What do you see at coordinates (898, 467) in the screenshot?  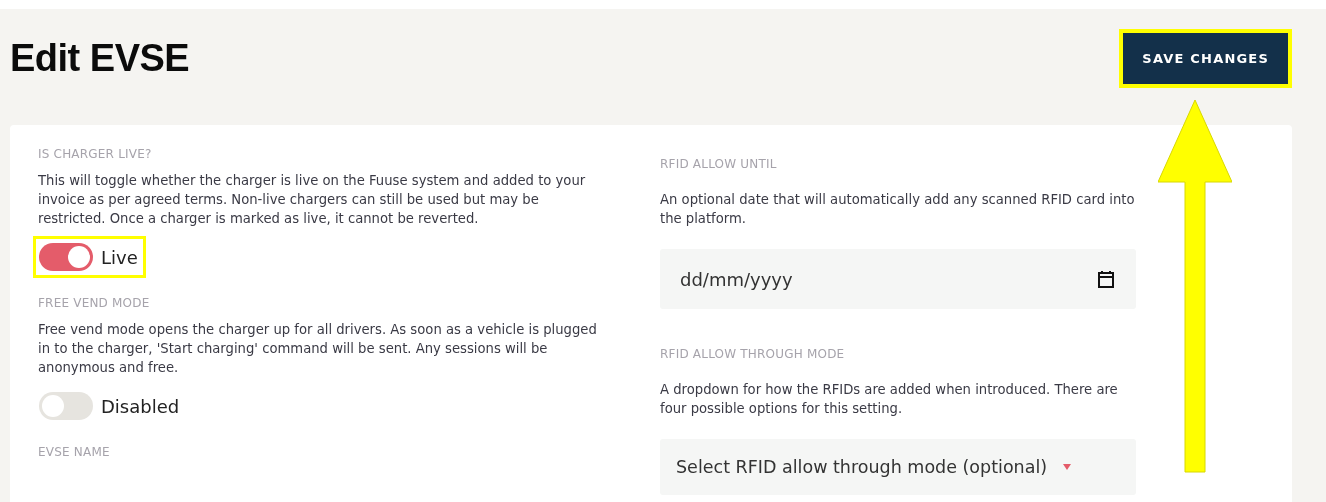 I see `select-dropdown: Select RFID allow through mode (optional)` at bounding box center [898, 467].